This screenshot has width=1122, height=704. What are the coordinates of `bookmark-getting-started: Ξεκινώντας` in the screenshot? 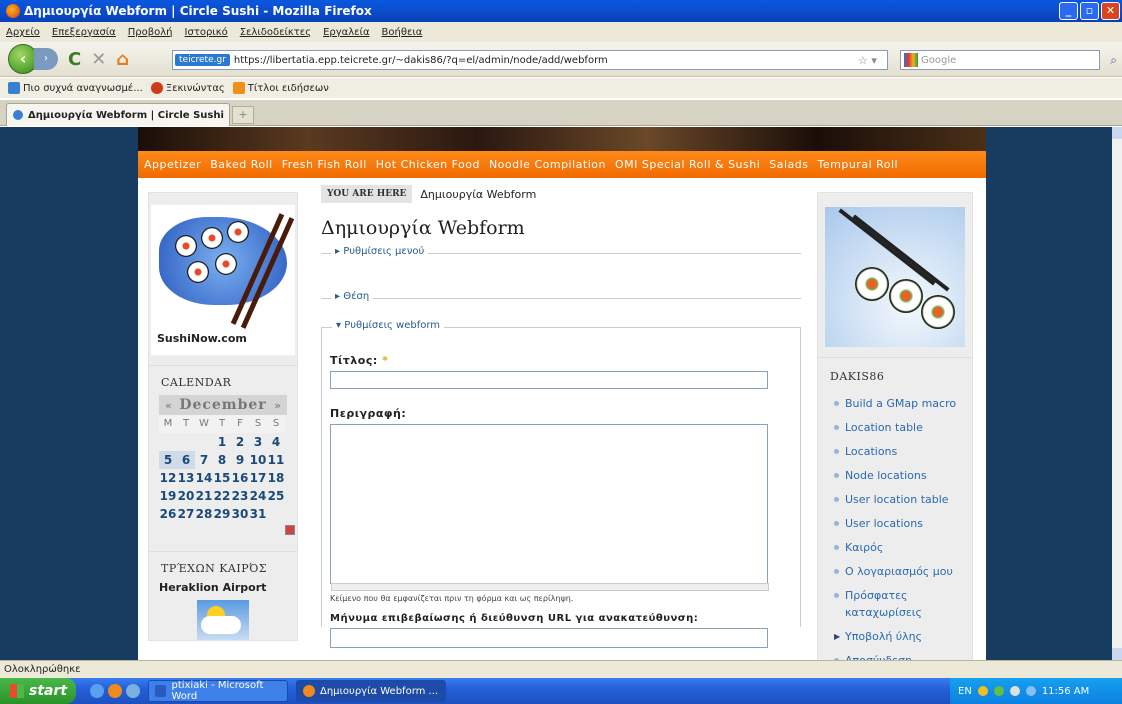 It's located at (187, 88).